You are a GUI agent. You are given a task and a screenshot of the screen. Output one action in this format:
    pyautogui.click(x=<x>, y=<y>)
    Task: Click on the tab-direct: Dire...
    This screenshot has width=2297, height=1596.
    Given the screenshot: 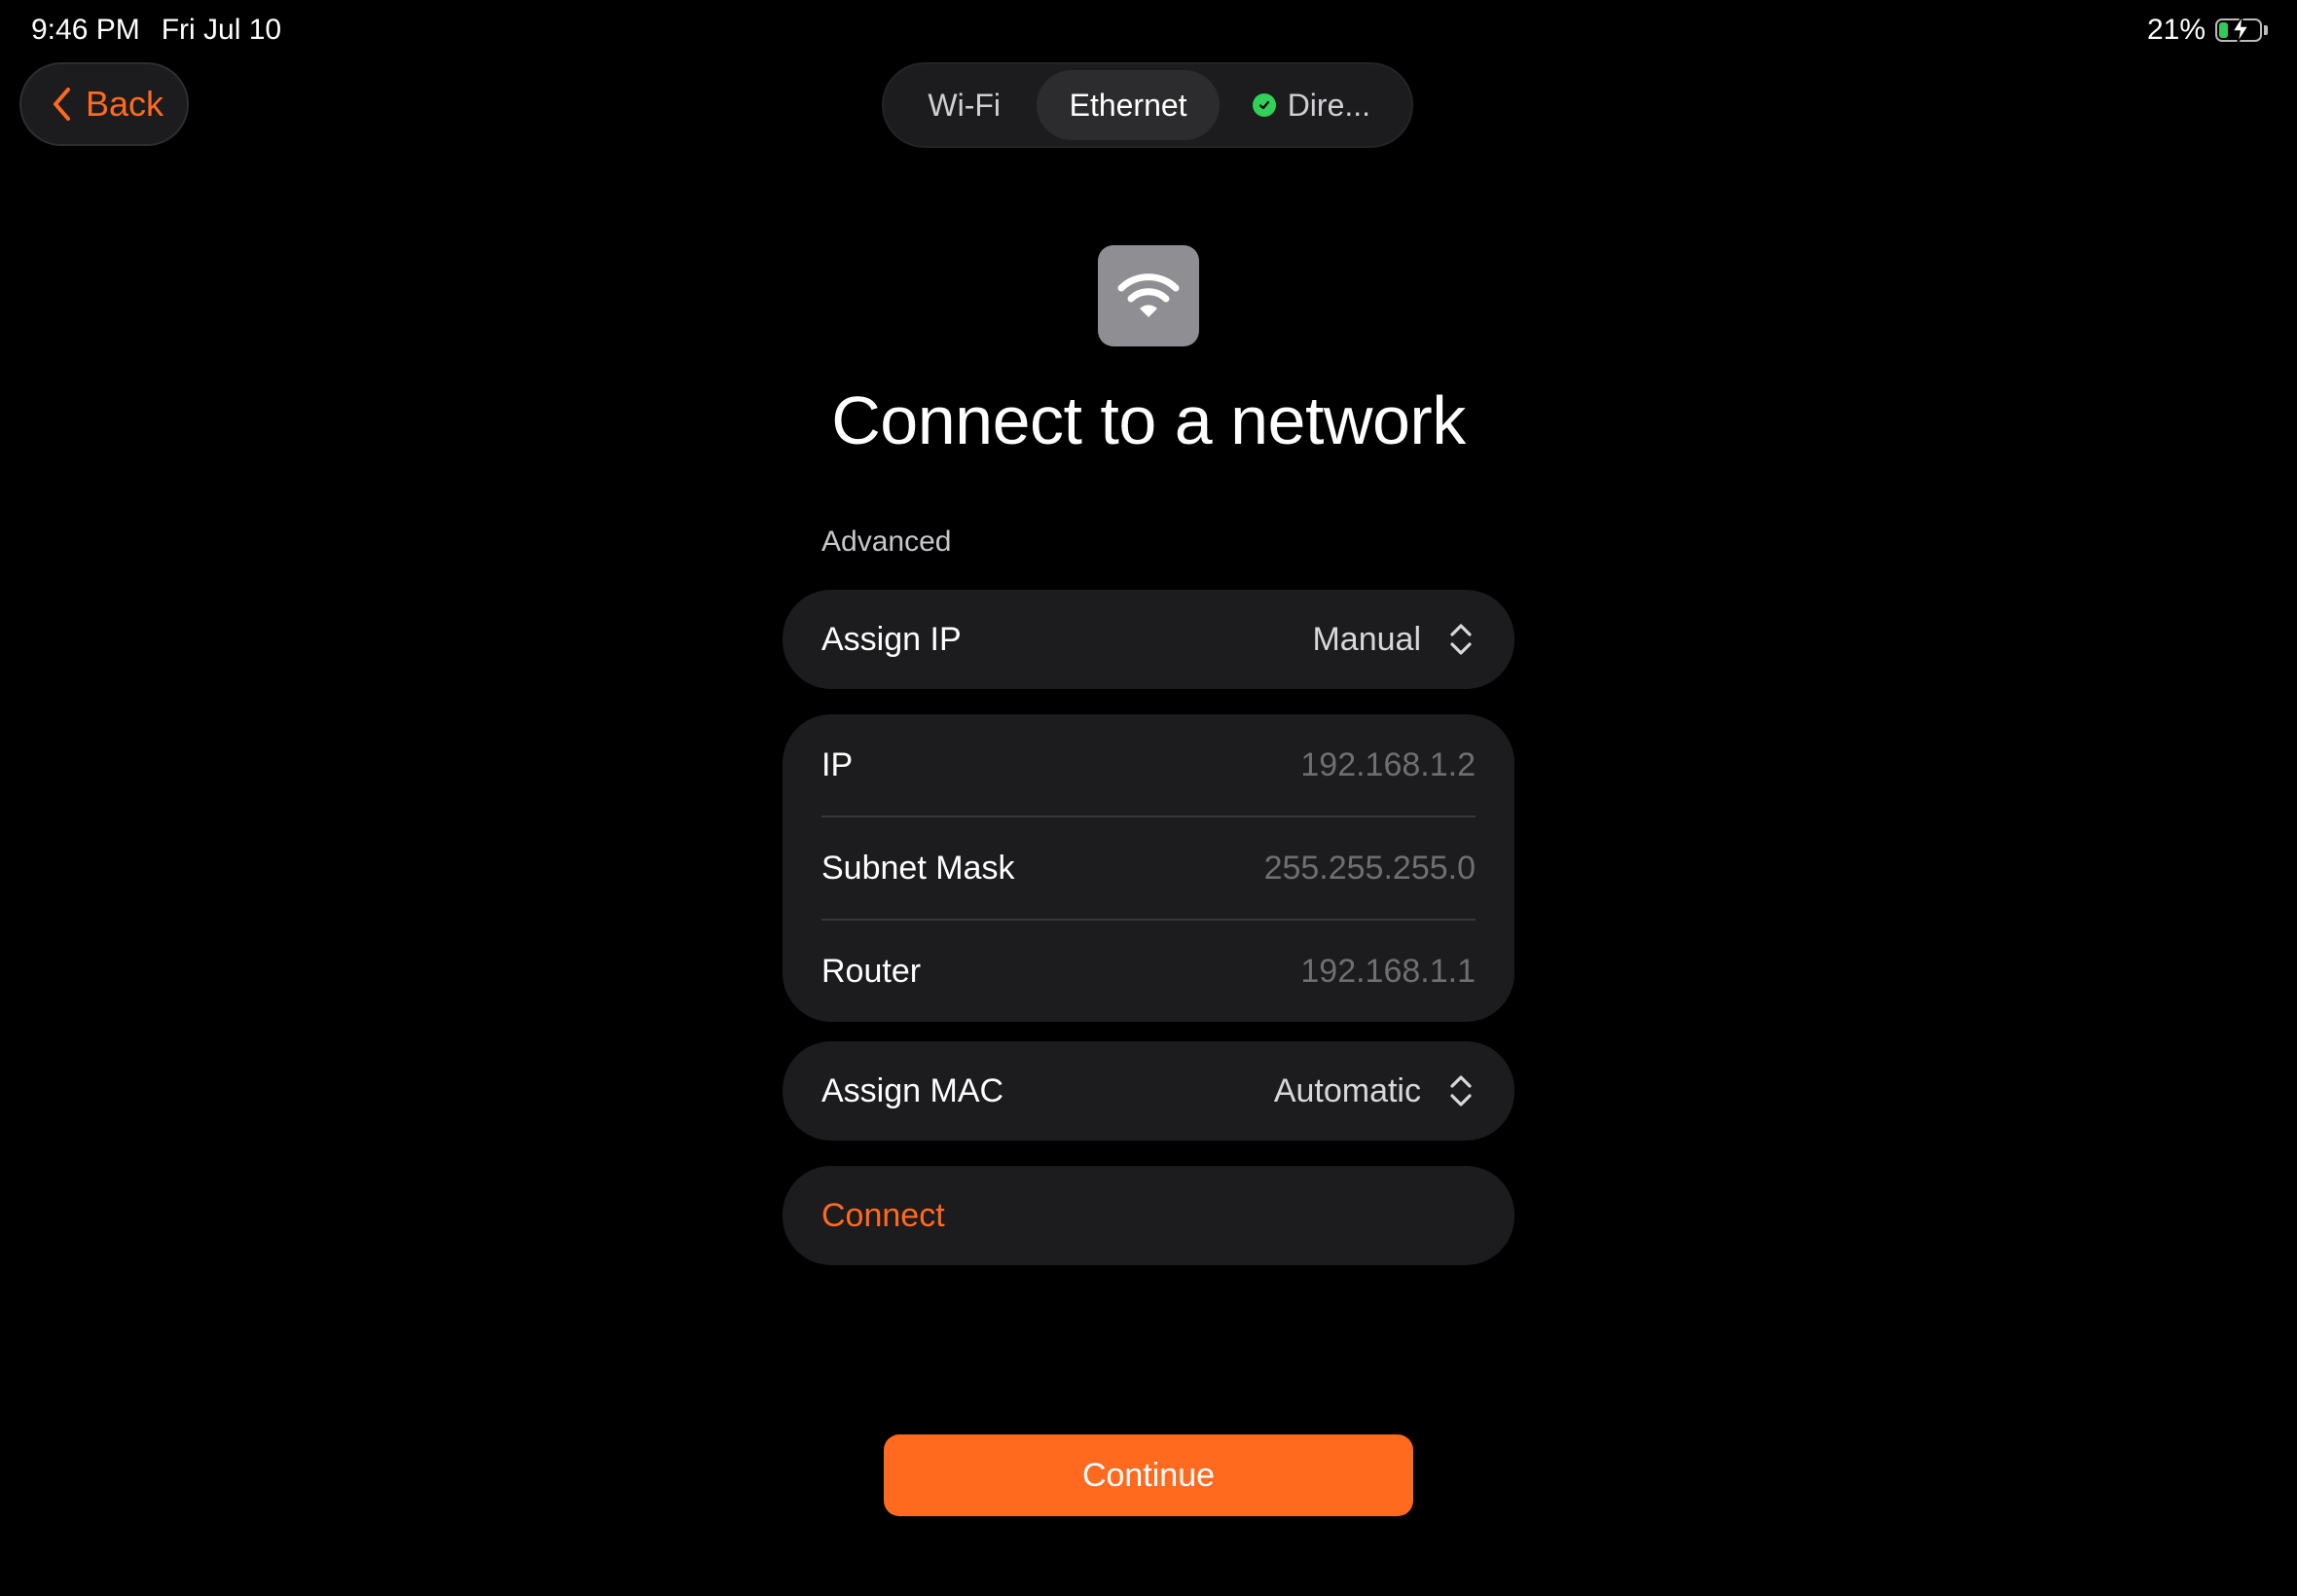 What is the action you would take?
    pyautogui.click(x=1312, y=105)
    